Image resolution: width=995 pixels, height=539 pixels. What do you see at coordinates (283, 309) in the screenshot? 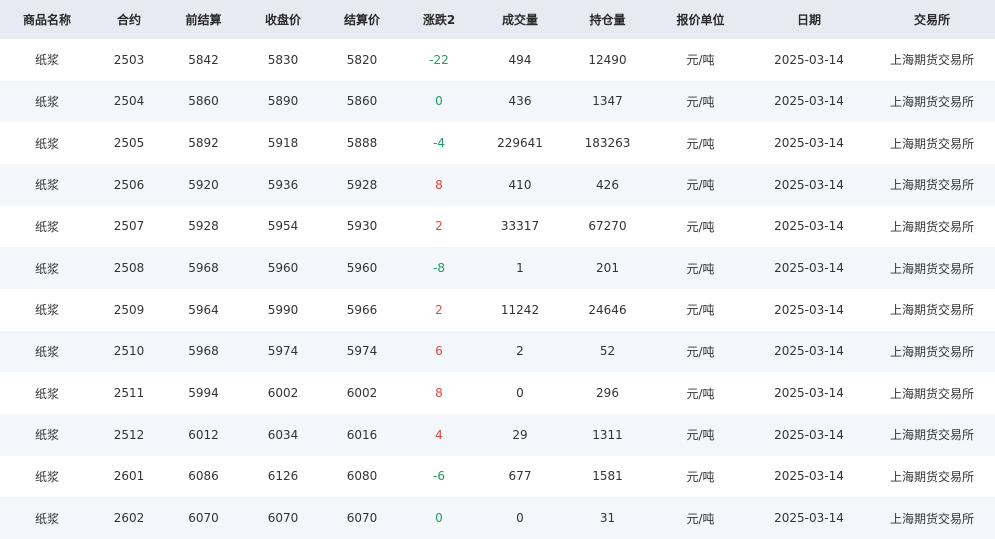
I see `cell-close-price: 5990` at bounding box center [283, 309].